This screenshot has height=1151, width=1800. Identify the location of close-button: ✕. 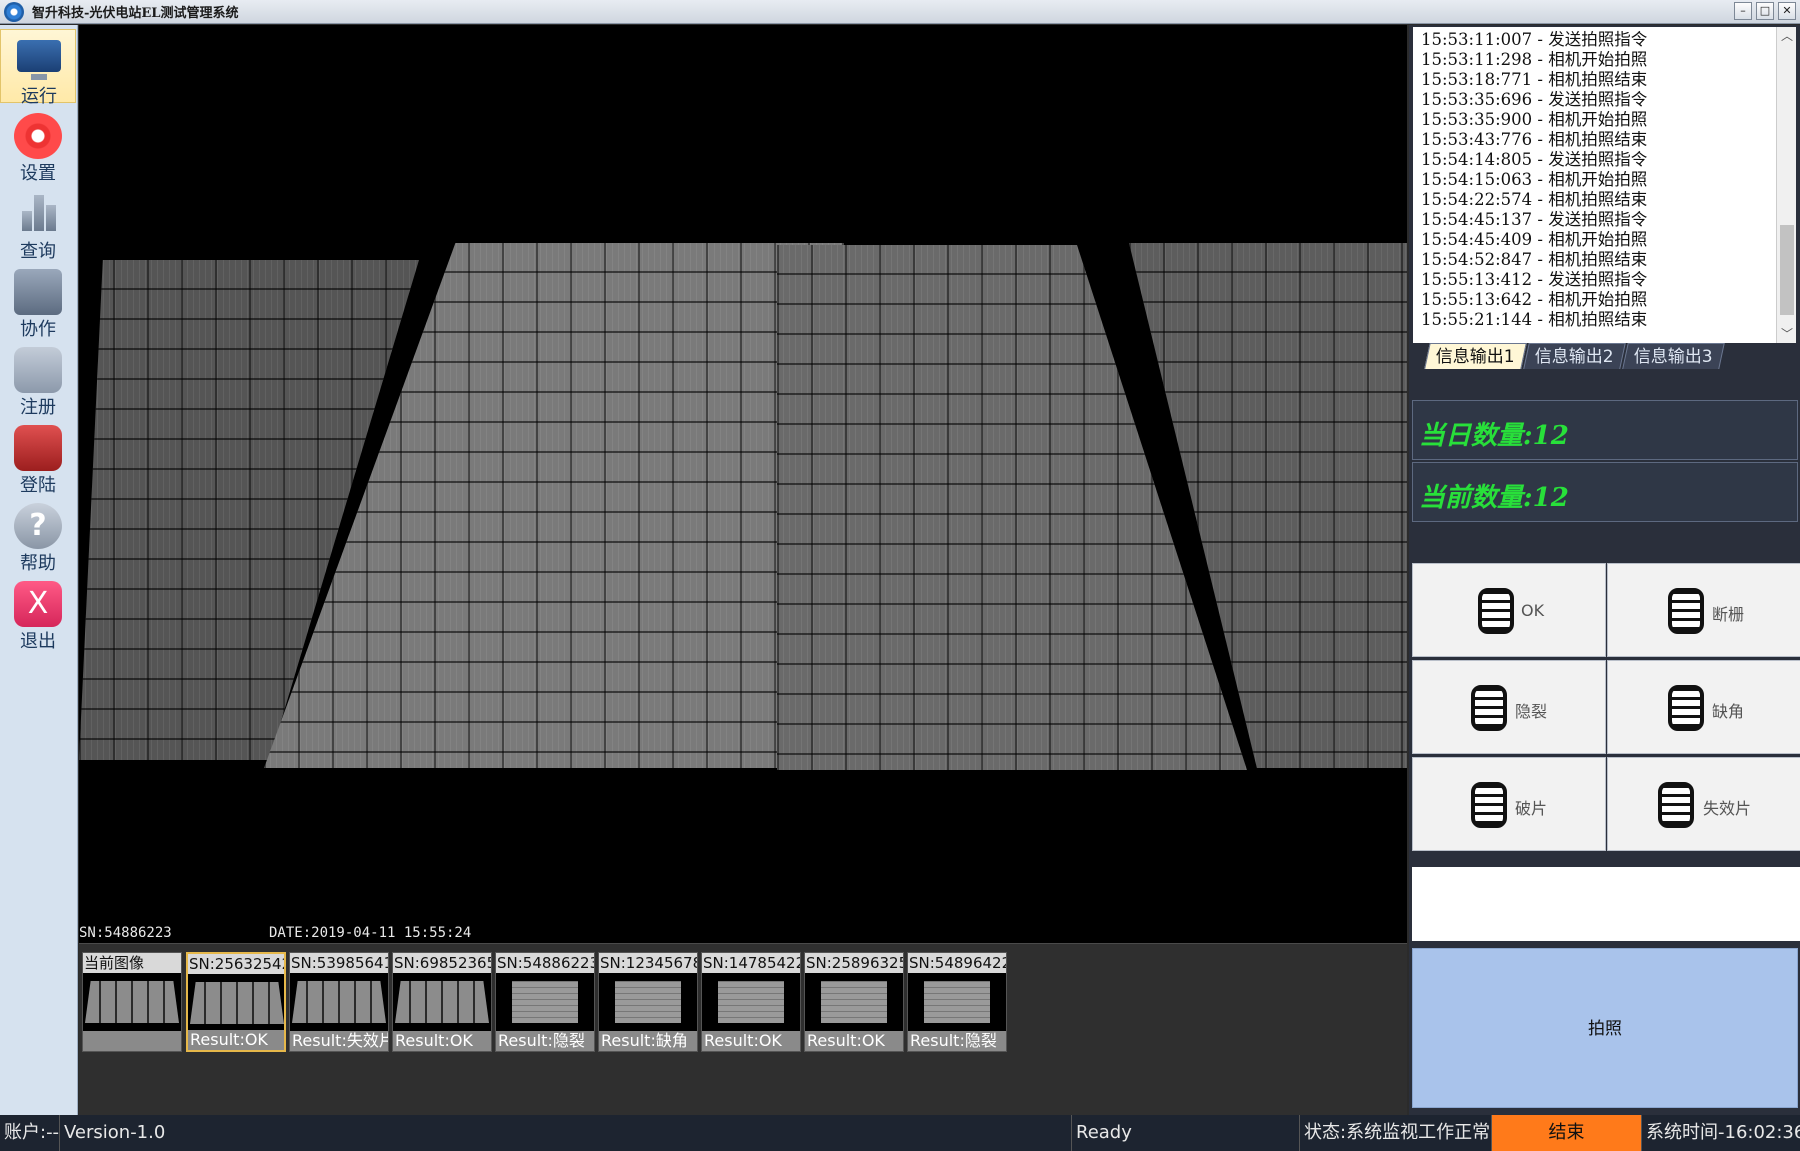
(1787, 11).